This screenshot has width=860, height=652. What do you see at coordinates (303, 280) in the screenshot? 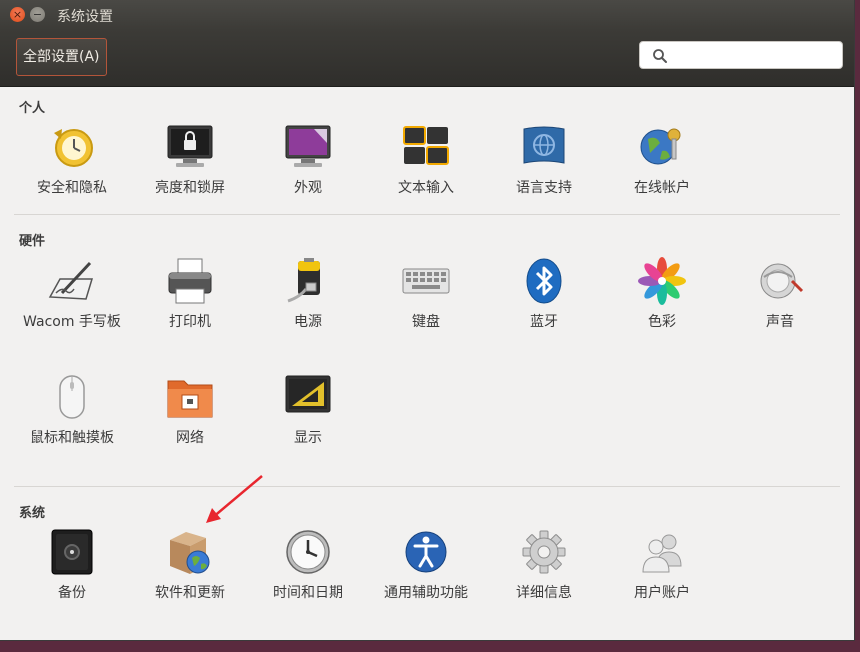
I see `power-icon` at bounding box center [303, 280].